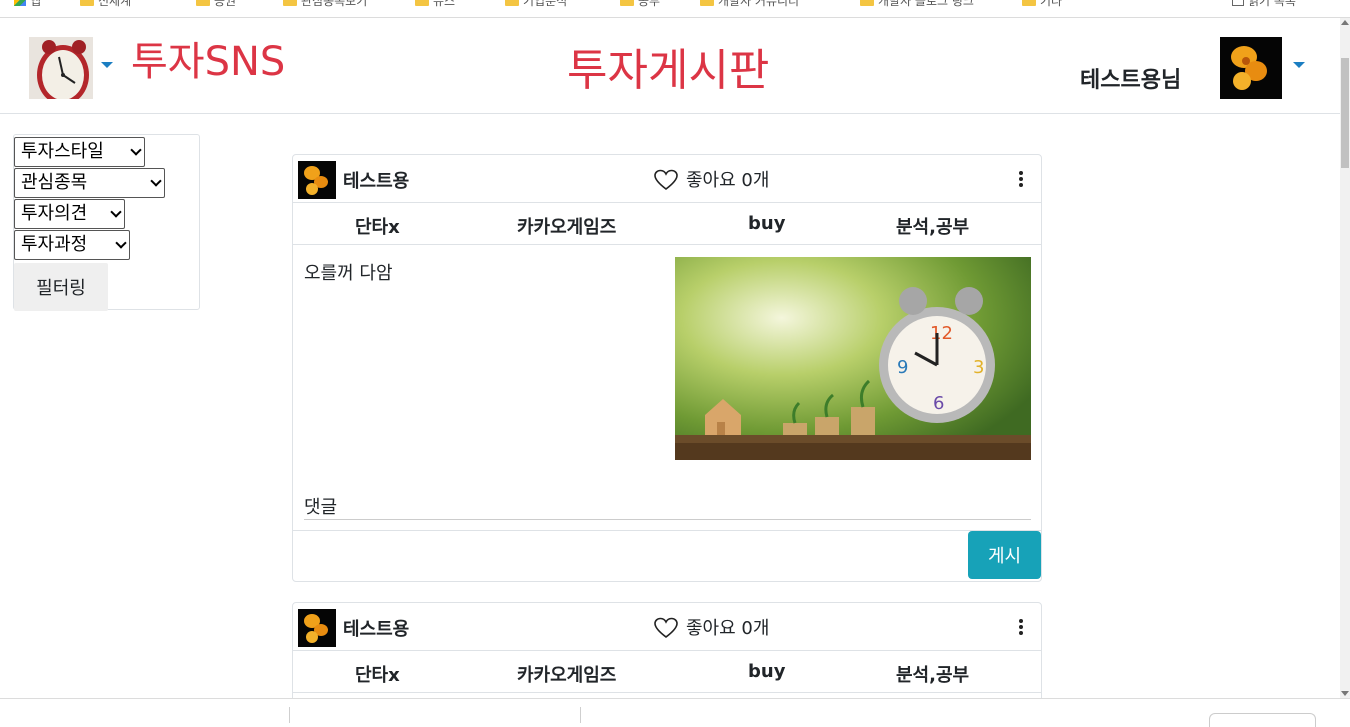  What do you see at coordinates (667, 519) in the screenshot?
I see `comment-input` at bounding box center [667, 519].